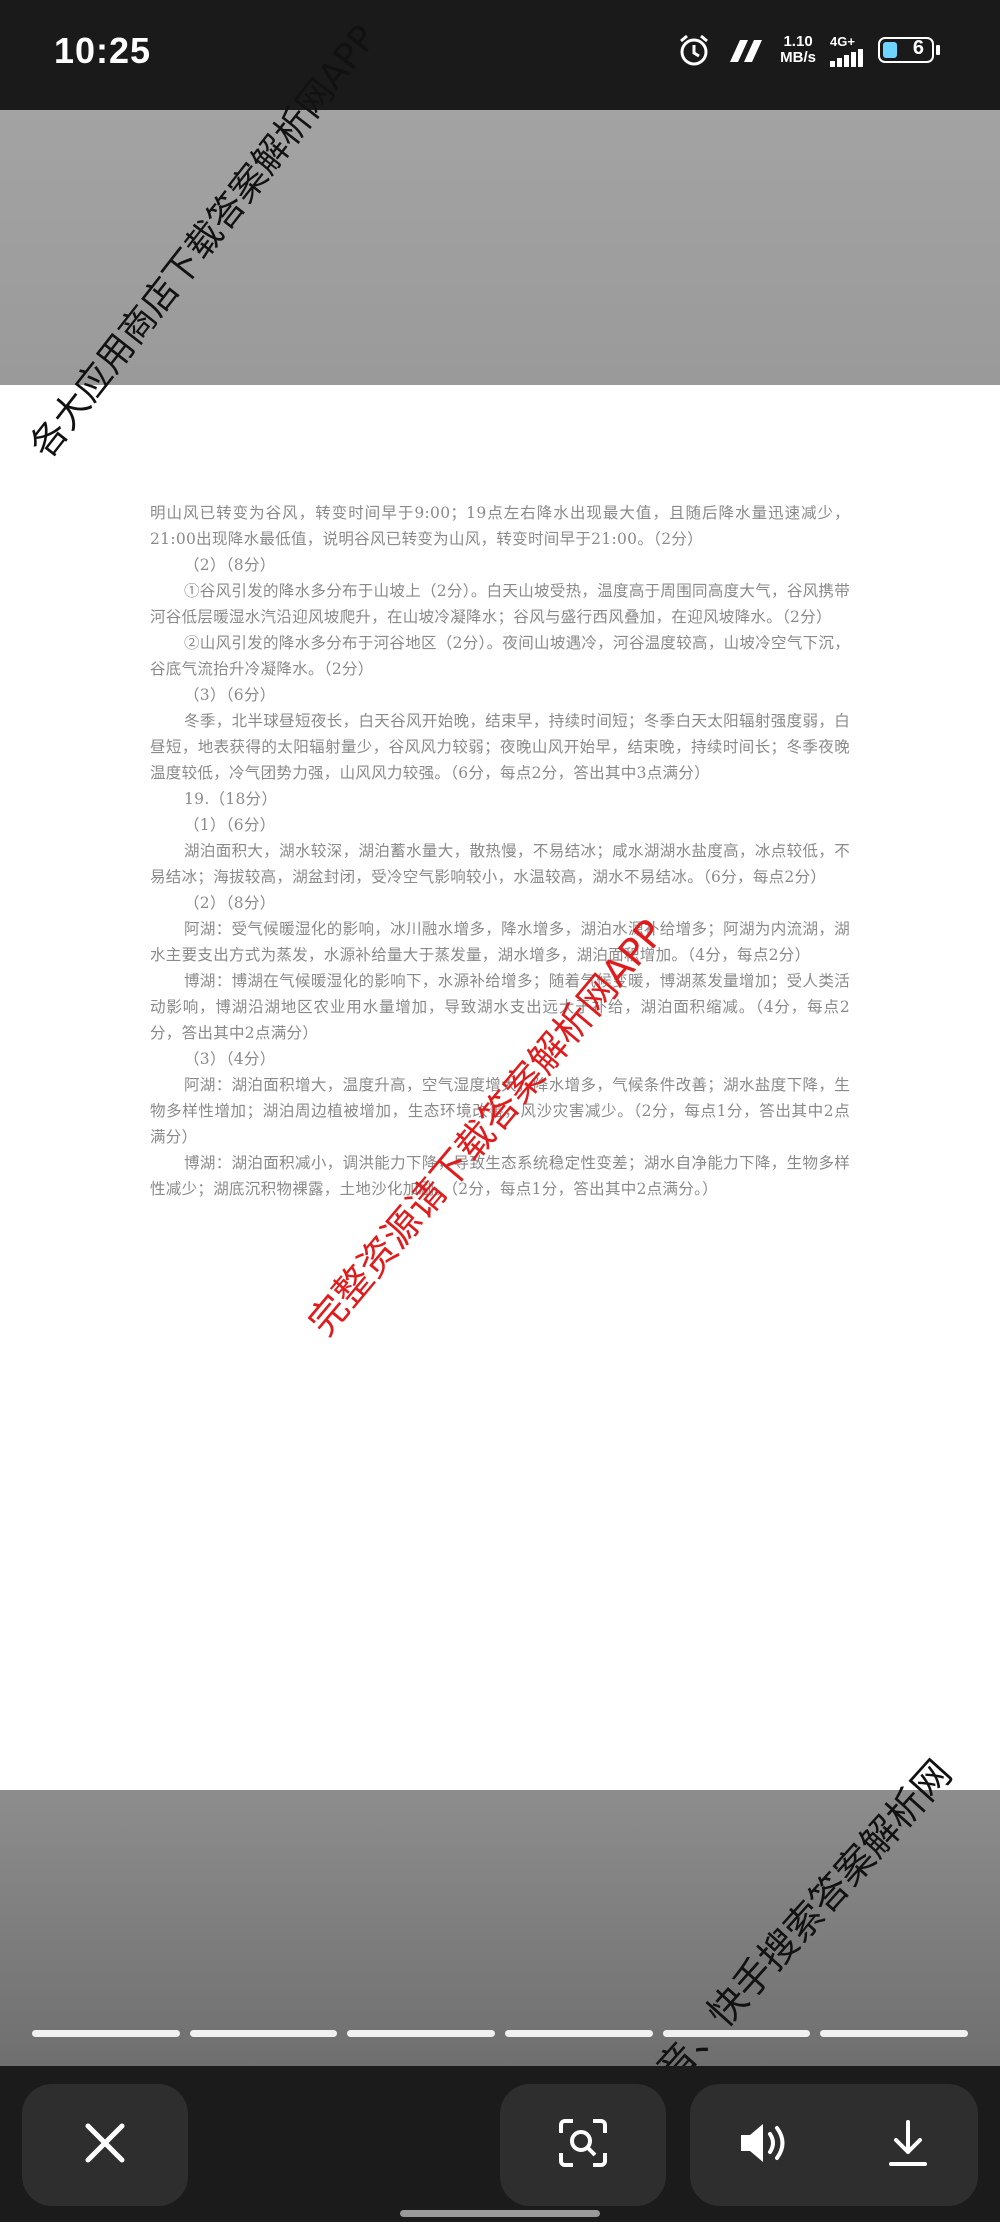 Image resolution: width=1000 pixels, height=2222 pixels. Describe the element at coordinates (500, 2213) in the screenshot. I see `home-indicator` at that location.